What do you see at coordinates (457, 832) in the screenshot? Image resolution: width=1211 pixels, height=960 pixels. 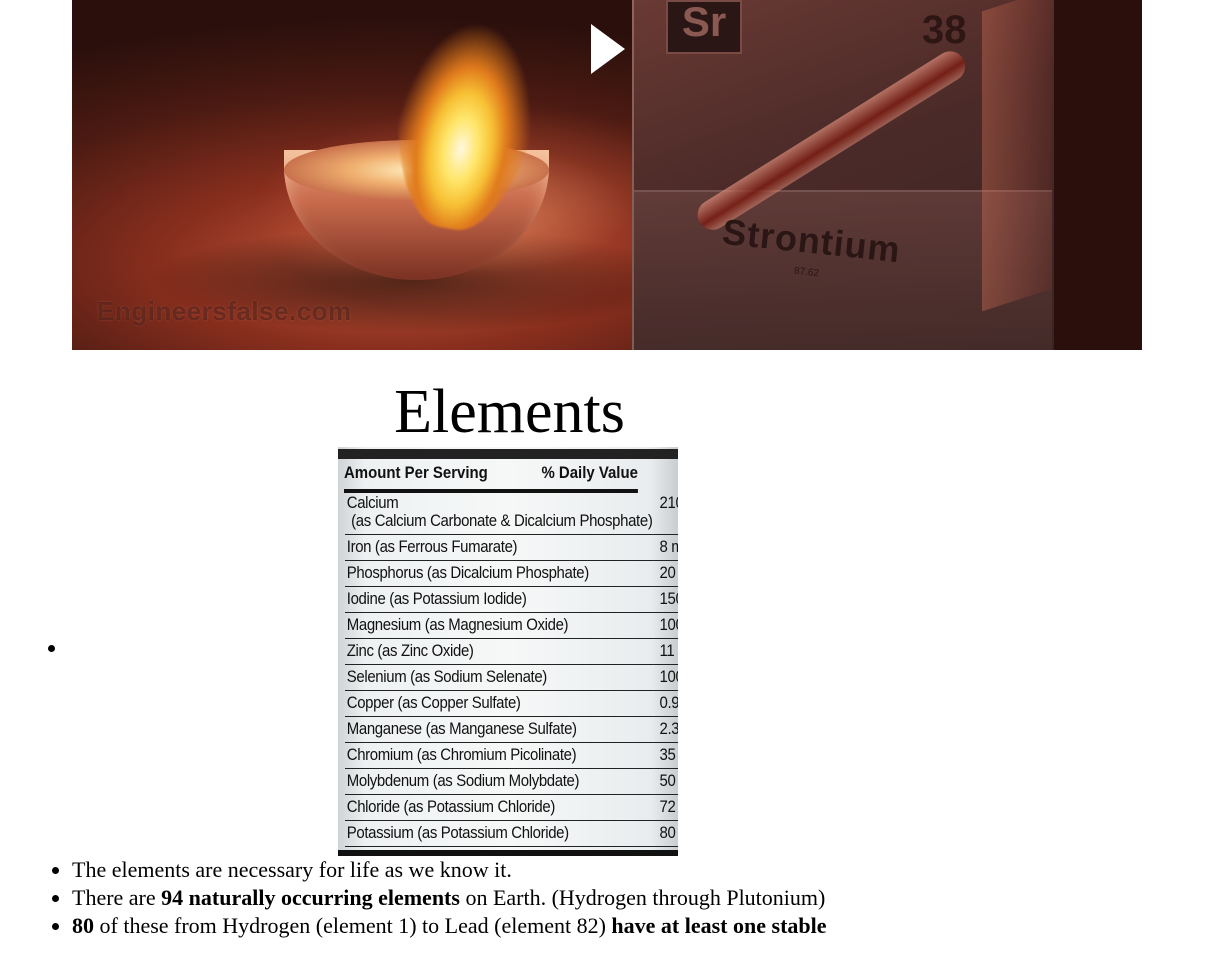 I see `label-nutrient-name: Potassium (as Potassium Chloride)` at bounding box center [457, 832].